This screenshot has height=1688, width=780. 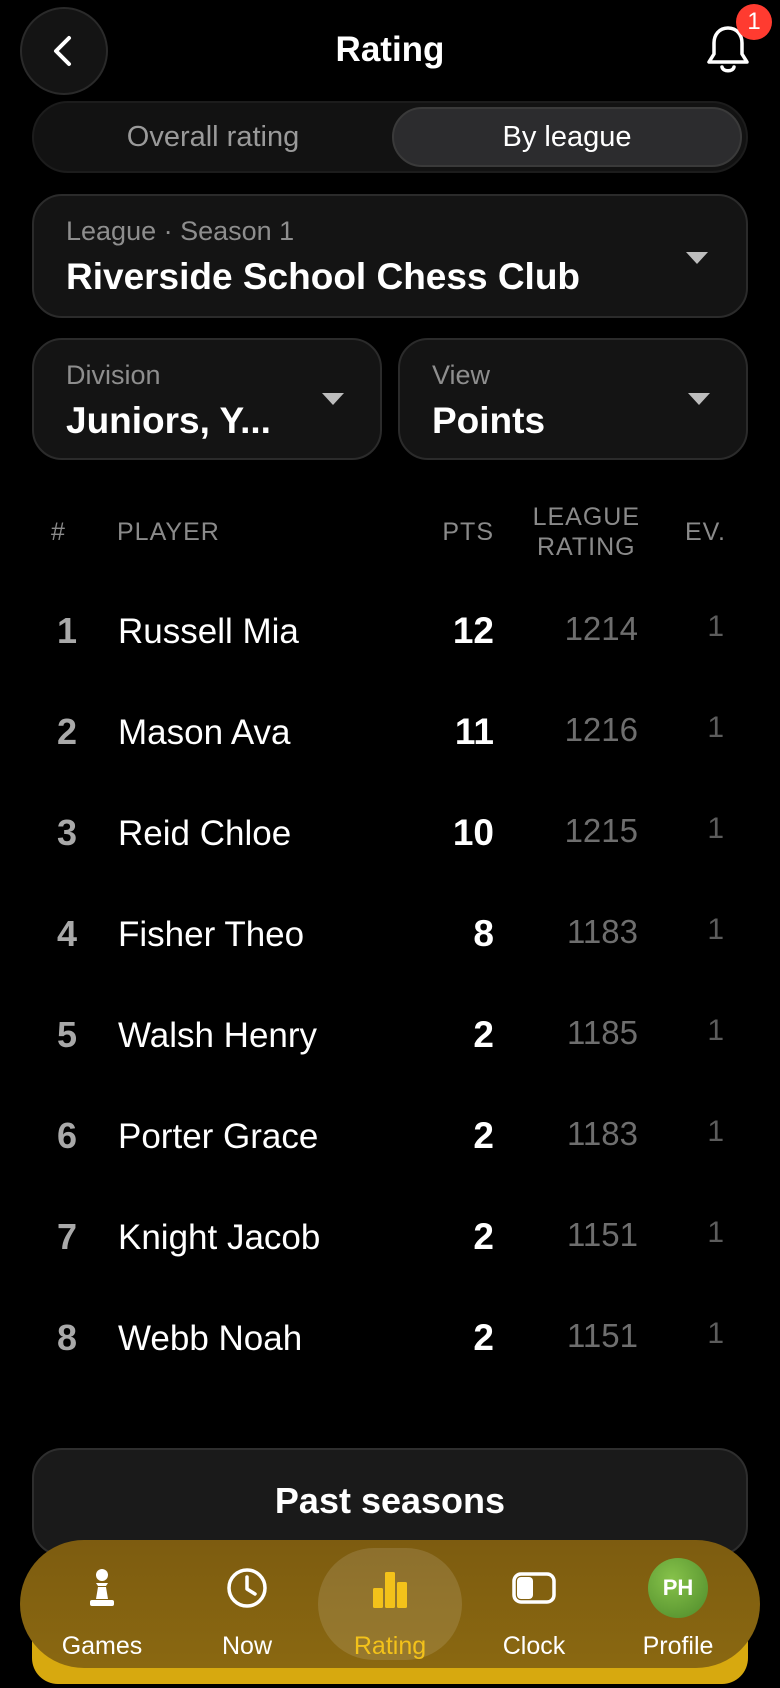 What do you see at coordinates (678, 1588) in the screenshot?
I see `avatar: PH` at bounding box center [678, 1588].